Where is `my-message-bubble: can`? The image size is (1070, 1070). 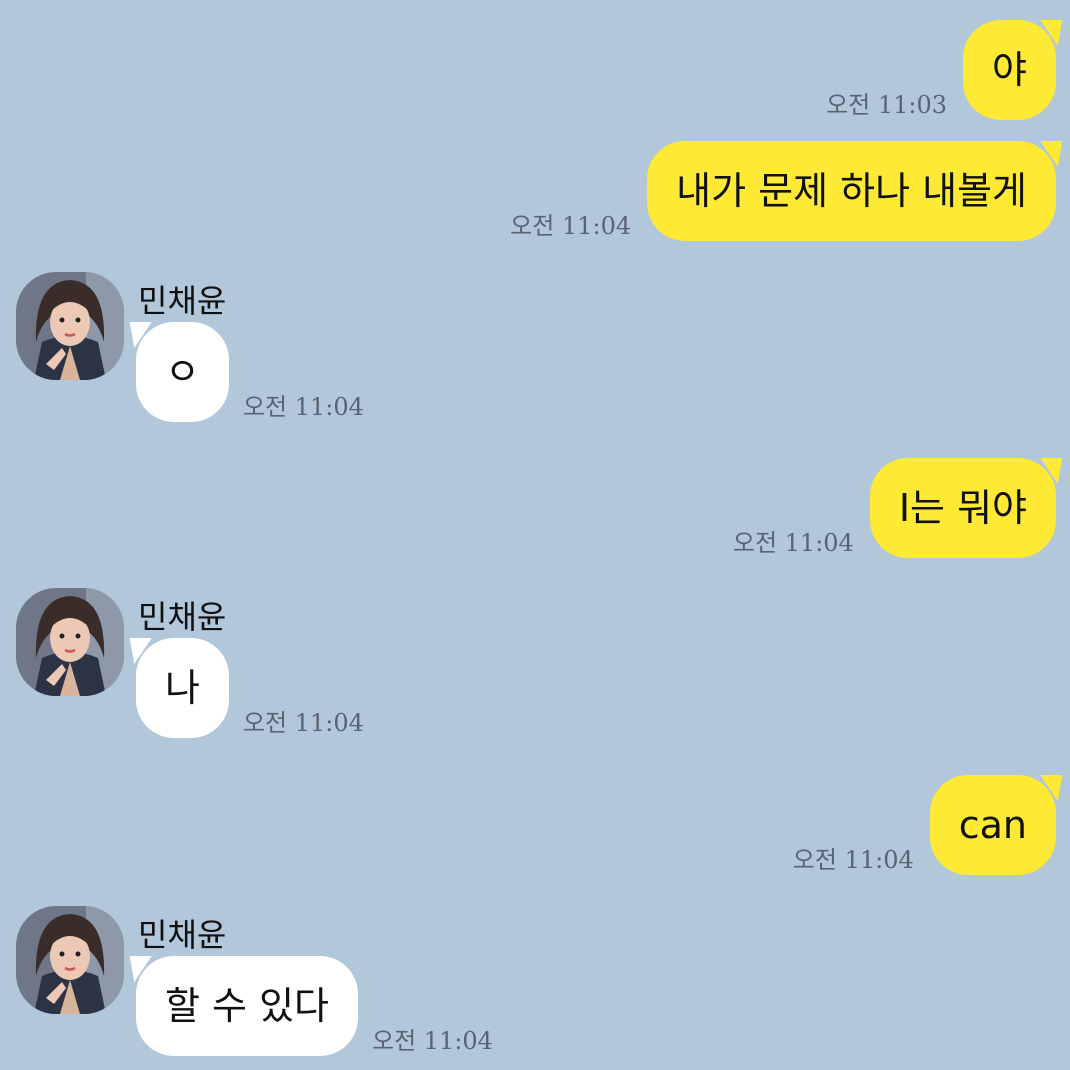 my-message-bubble: can is located at coordinates (992, 825).